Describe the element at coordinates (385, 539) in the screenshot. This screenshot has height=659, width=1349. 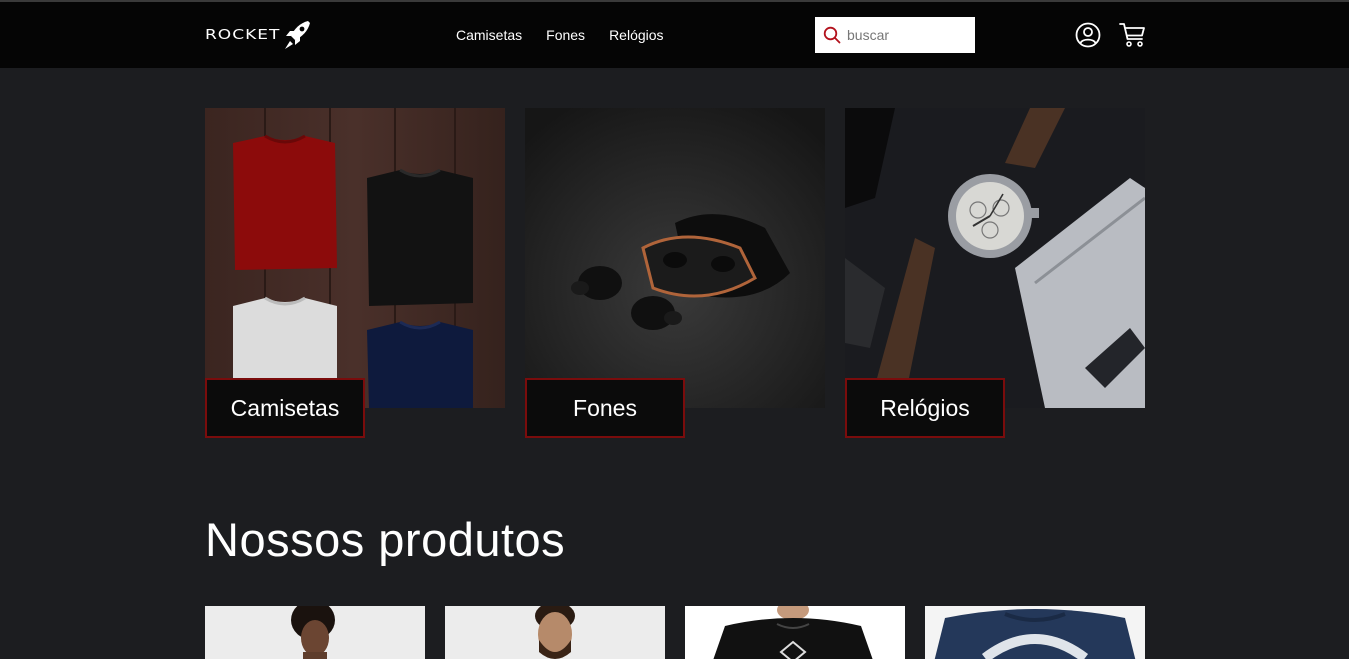
I see `products-section-title: Nossos produtos` at that location.